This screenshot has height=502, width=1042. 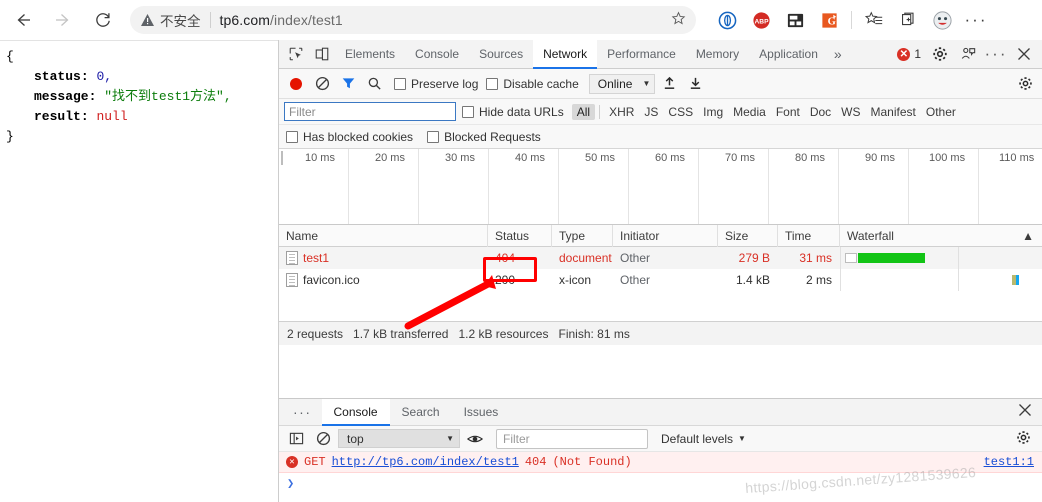 What do you see at coordinates (1025, 84) in the screenshot?
I see `network-settings-gear-icon` at bounding box center [1025, 84].